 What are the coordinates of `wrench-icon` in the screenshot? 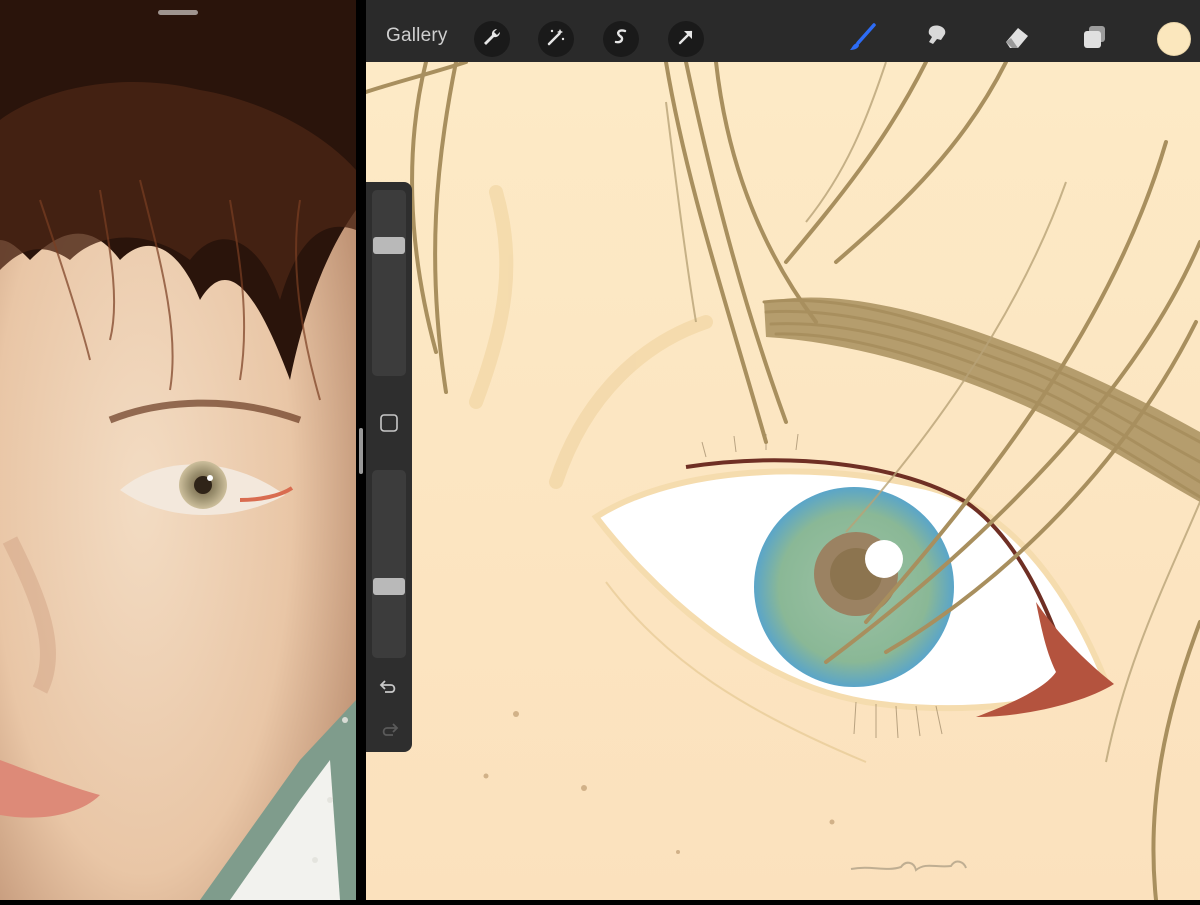 It's located at (492, 39).